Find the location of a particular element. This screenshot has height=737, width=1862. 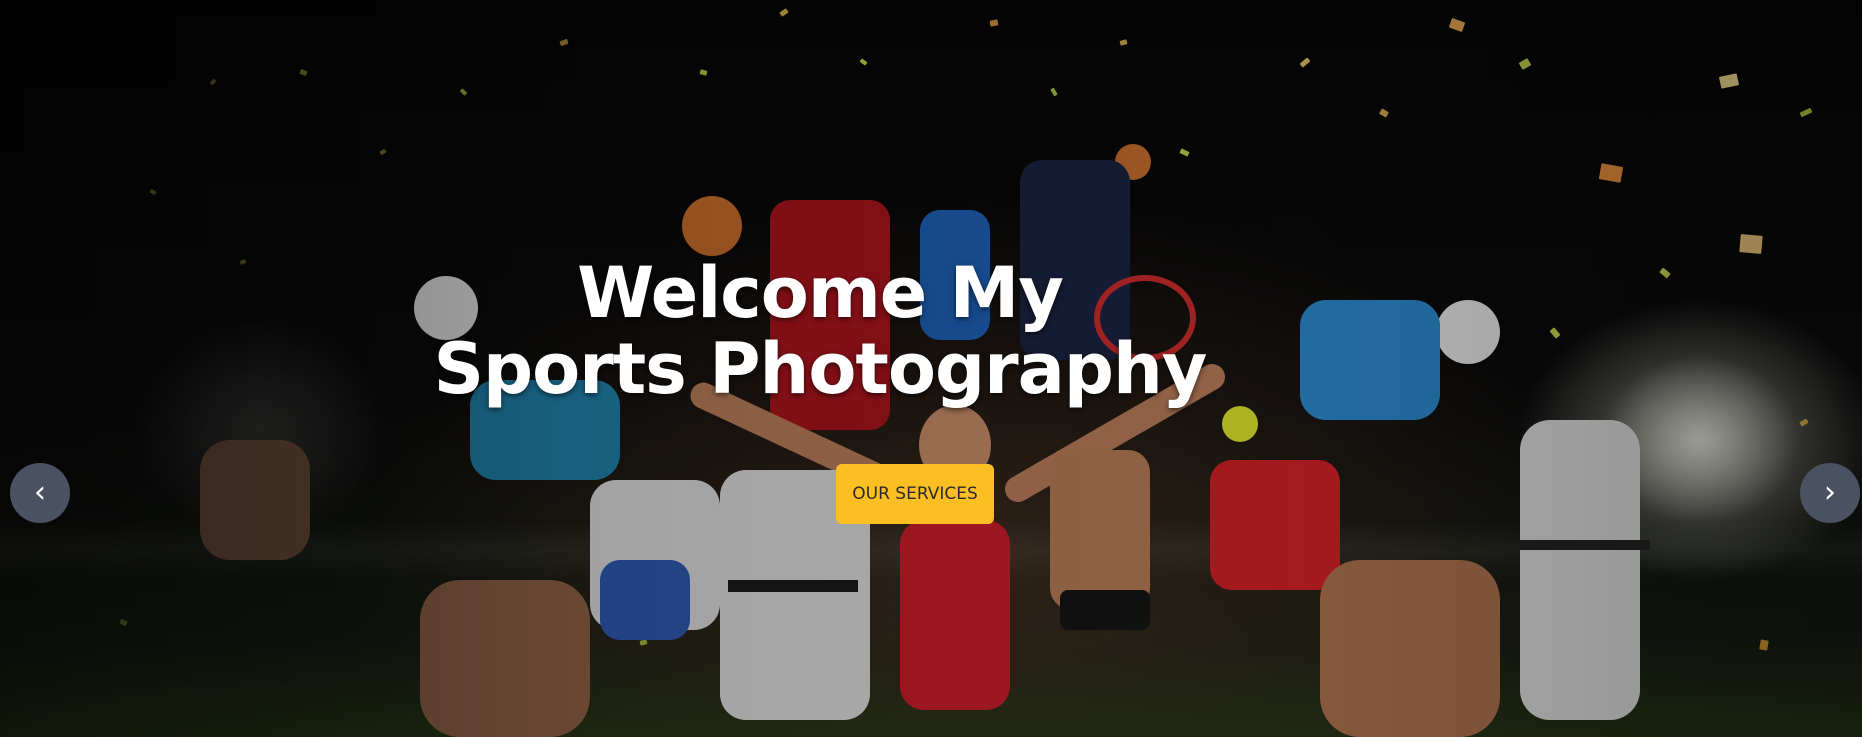

our-services-button: OUR SERVICES is located at coordinates (915, 494).